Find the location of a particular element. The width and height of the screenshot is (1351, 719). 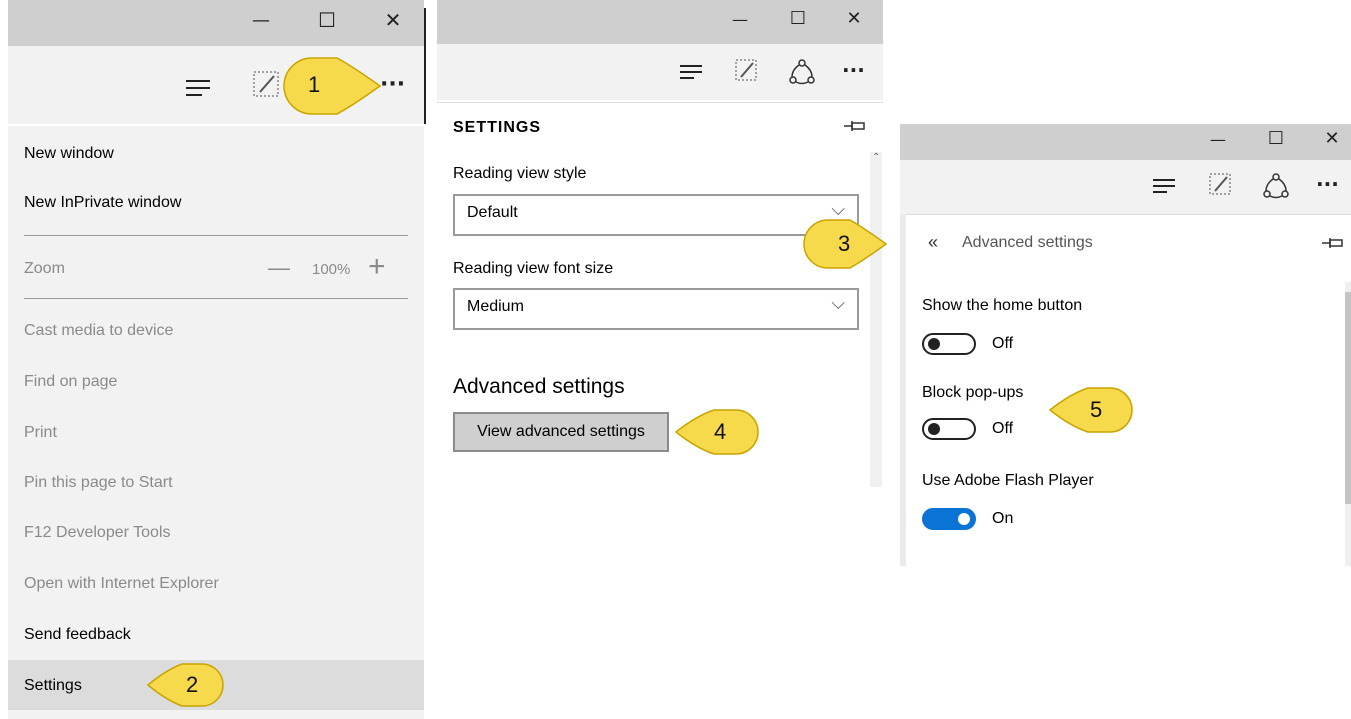

menu-print: Print is located at coordinates (40, 433).